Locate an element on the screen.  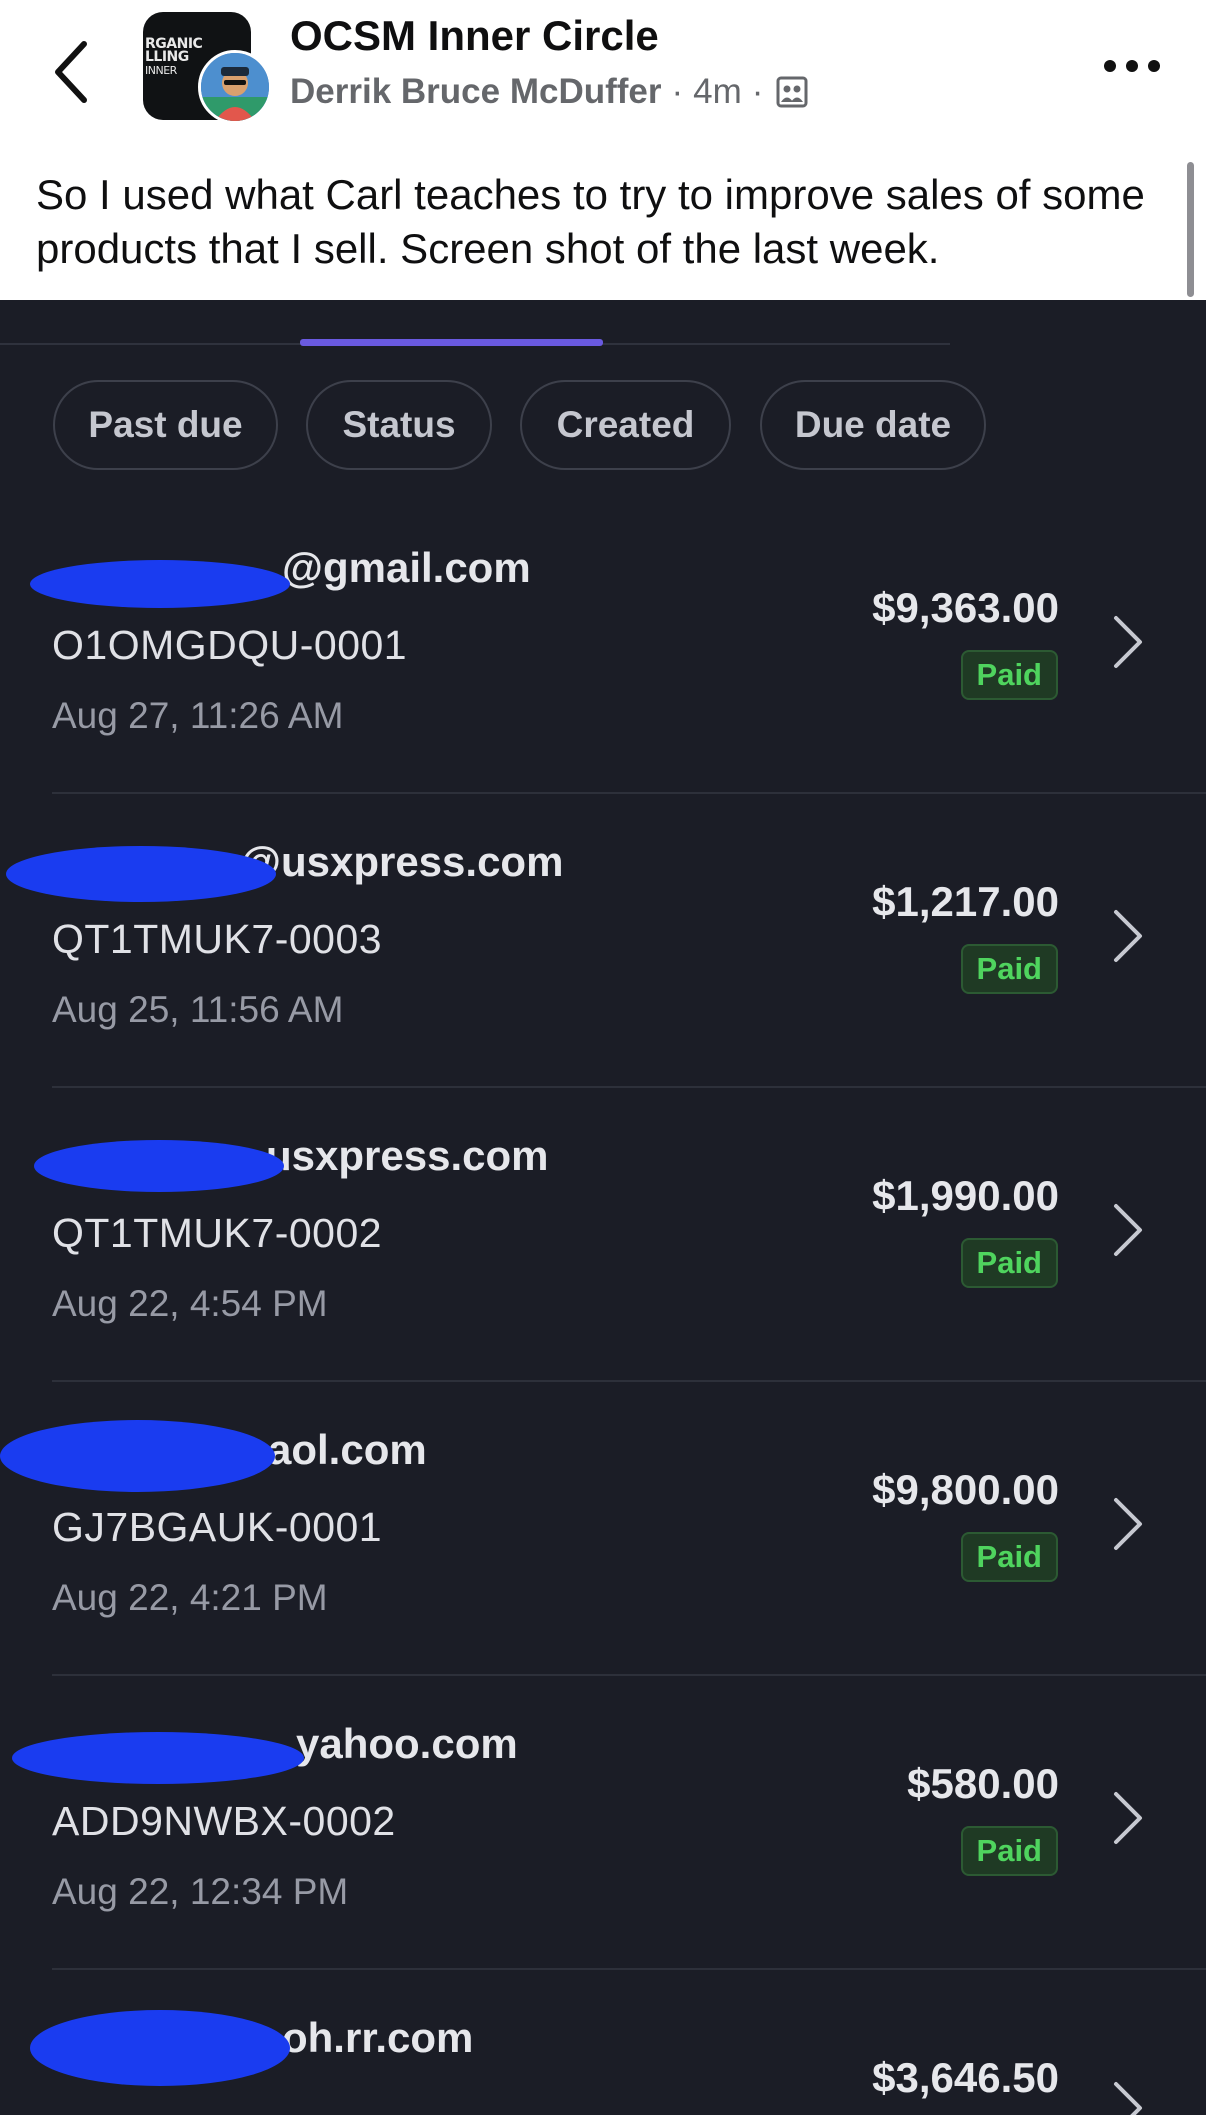
scrollbar is located at coordinates (1190, 229).